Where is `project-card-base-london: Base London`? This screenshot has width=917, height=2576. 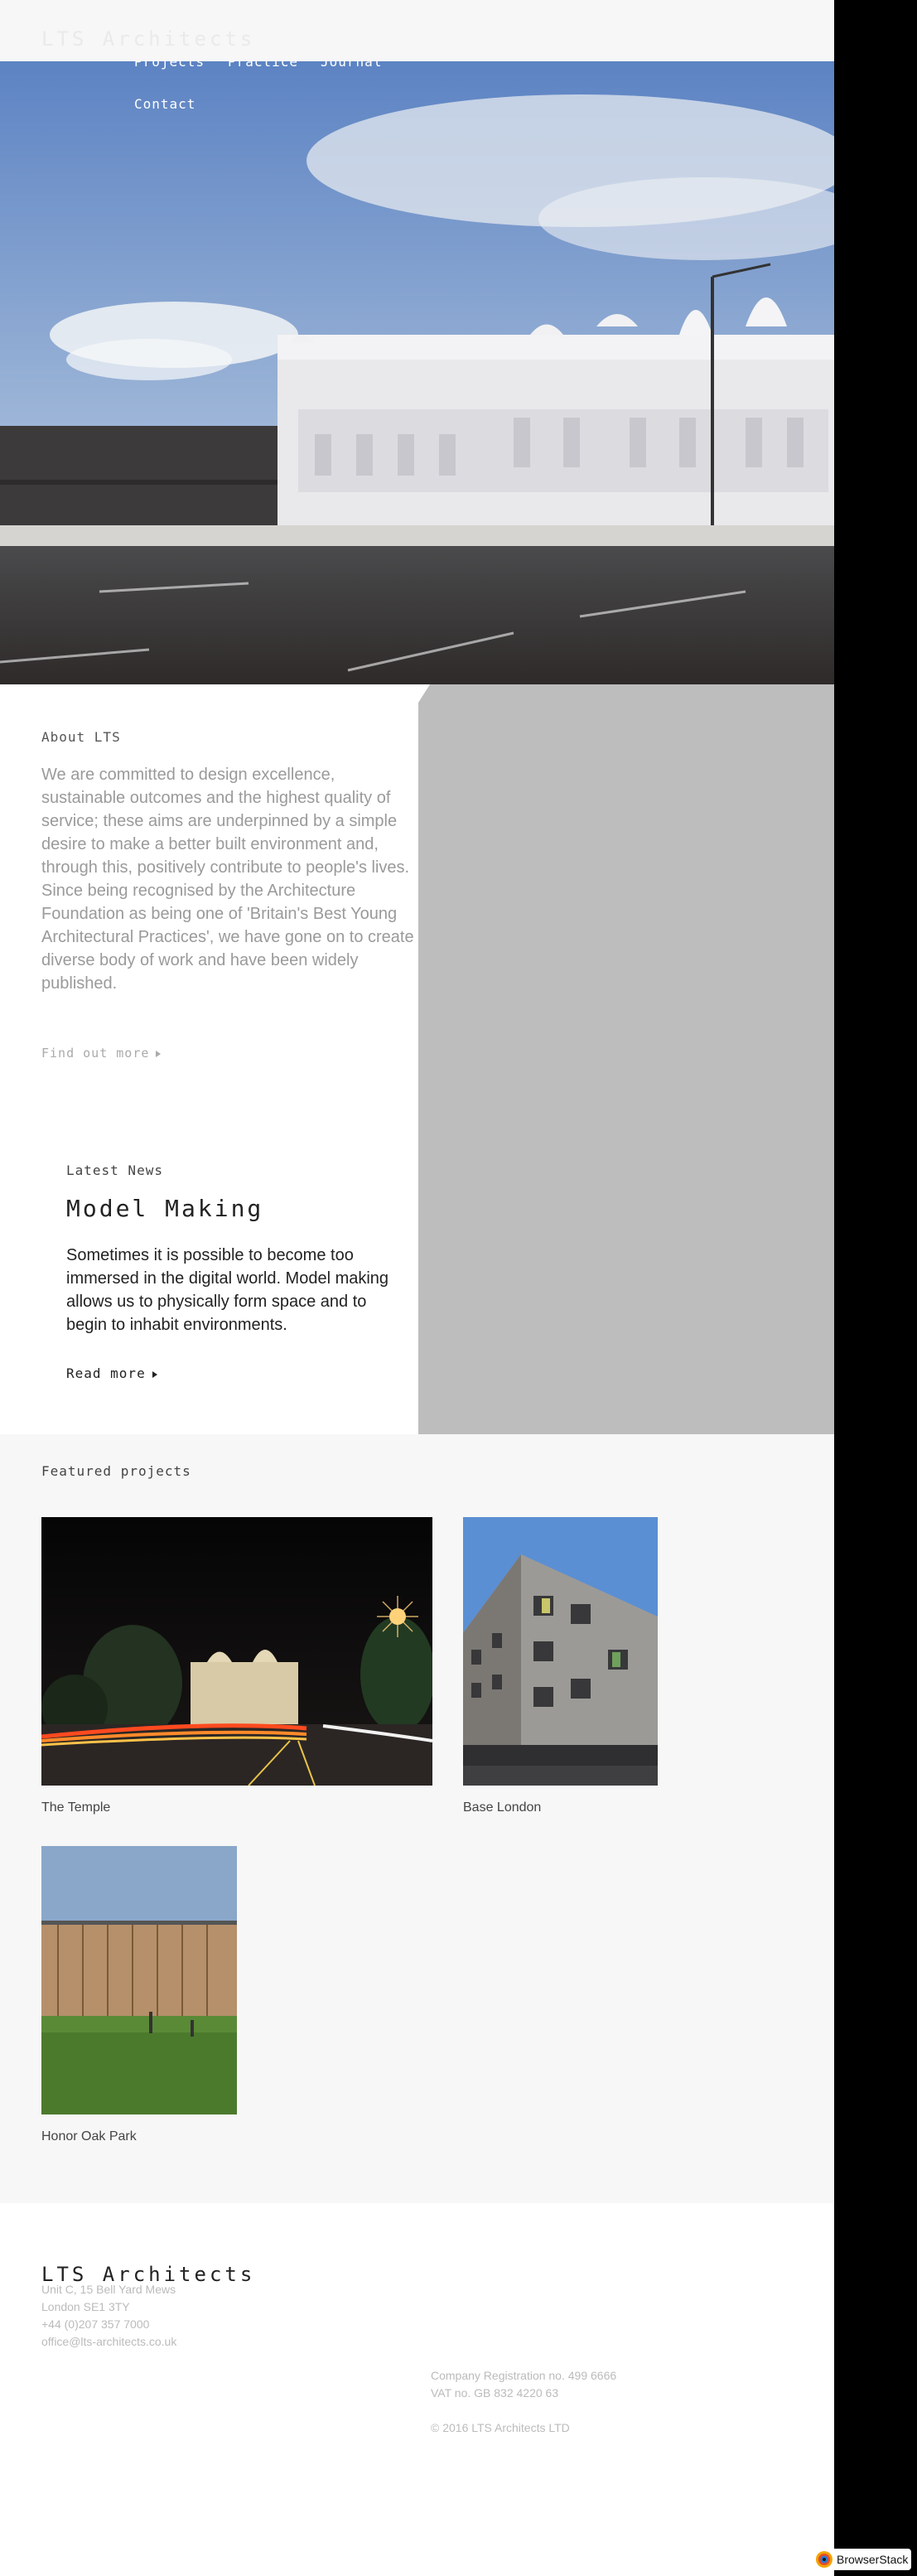 project-card-base-london: Base London is located at coordinates (561, 1670).